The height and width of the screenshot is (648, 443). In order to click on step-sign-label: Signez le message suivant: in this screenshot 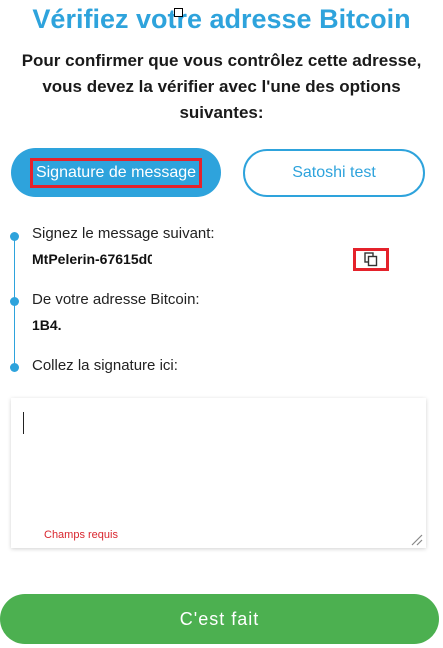, I will do `click(123, 233)`.